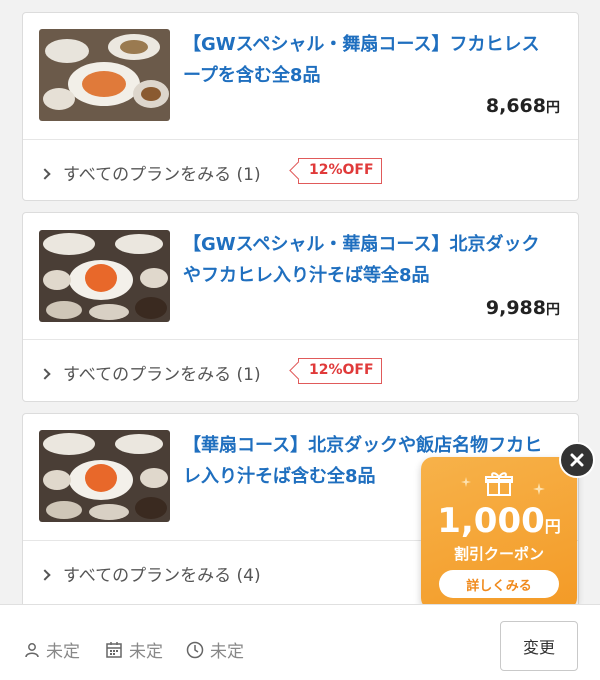 The width and height of the screenshot is (600, 680). I want to click on see-all-label: すべてのプランをみる (4), so click(162, 576).